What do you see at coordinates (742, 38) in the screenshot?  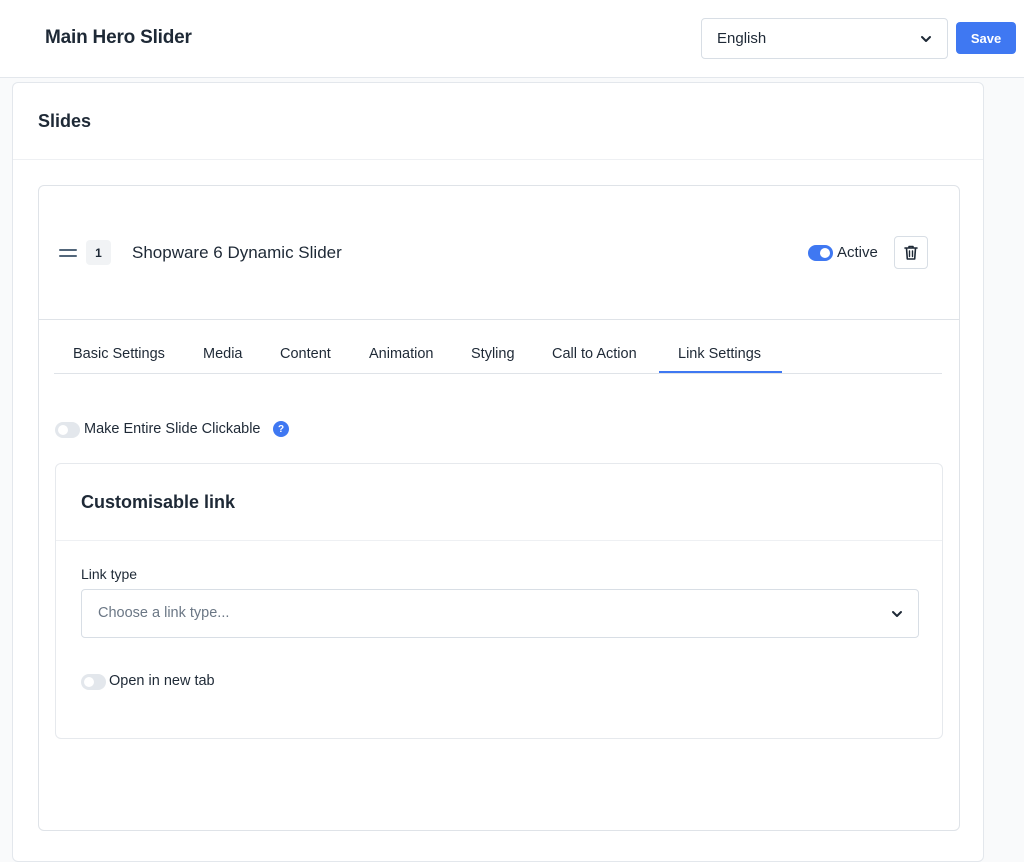 I see `language-select-value: English` at bounding box center [742, 38].